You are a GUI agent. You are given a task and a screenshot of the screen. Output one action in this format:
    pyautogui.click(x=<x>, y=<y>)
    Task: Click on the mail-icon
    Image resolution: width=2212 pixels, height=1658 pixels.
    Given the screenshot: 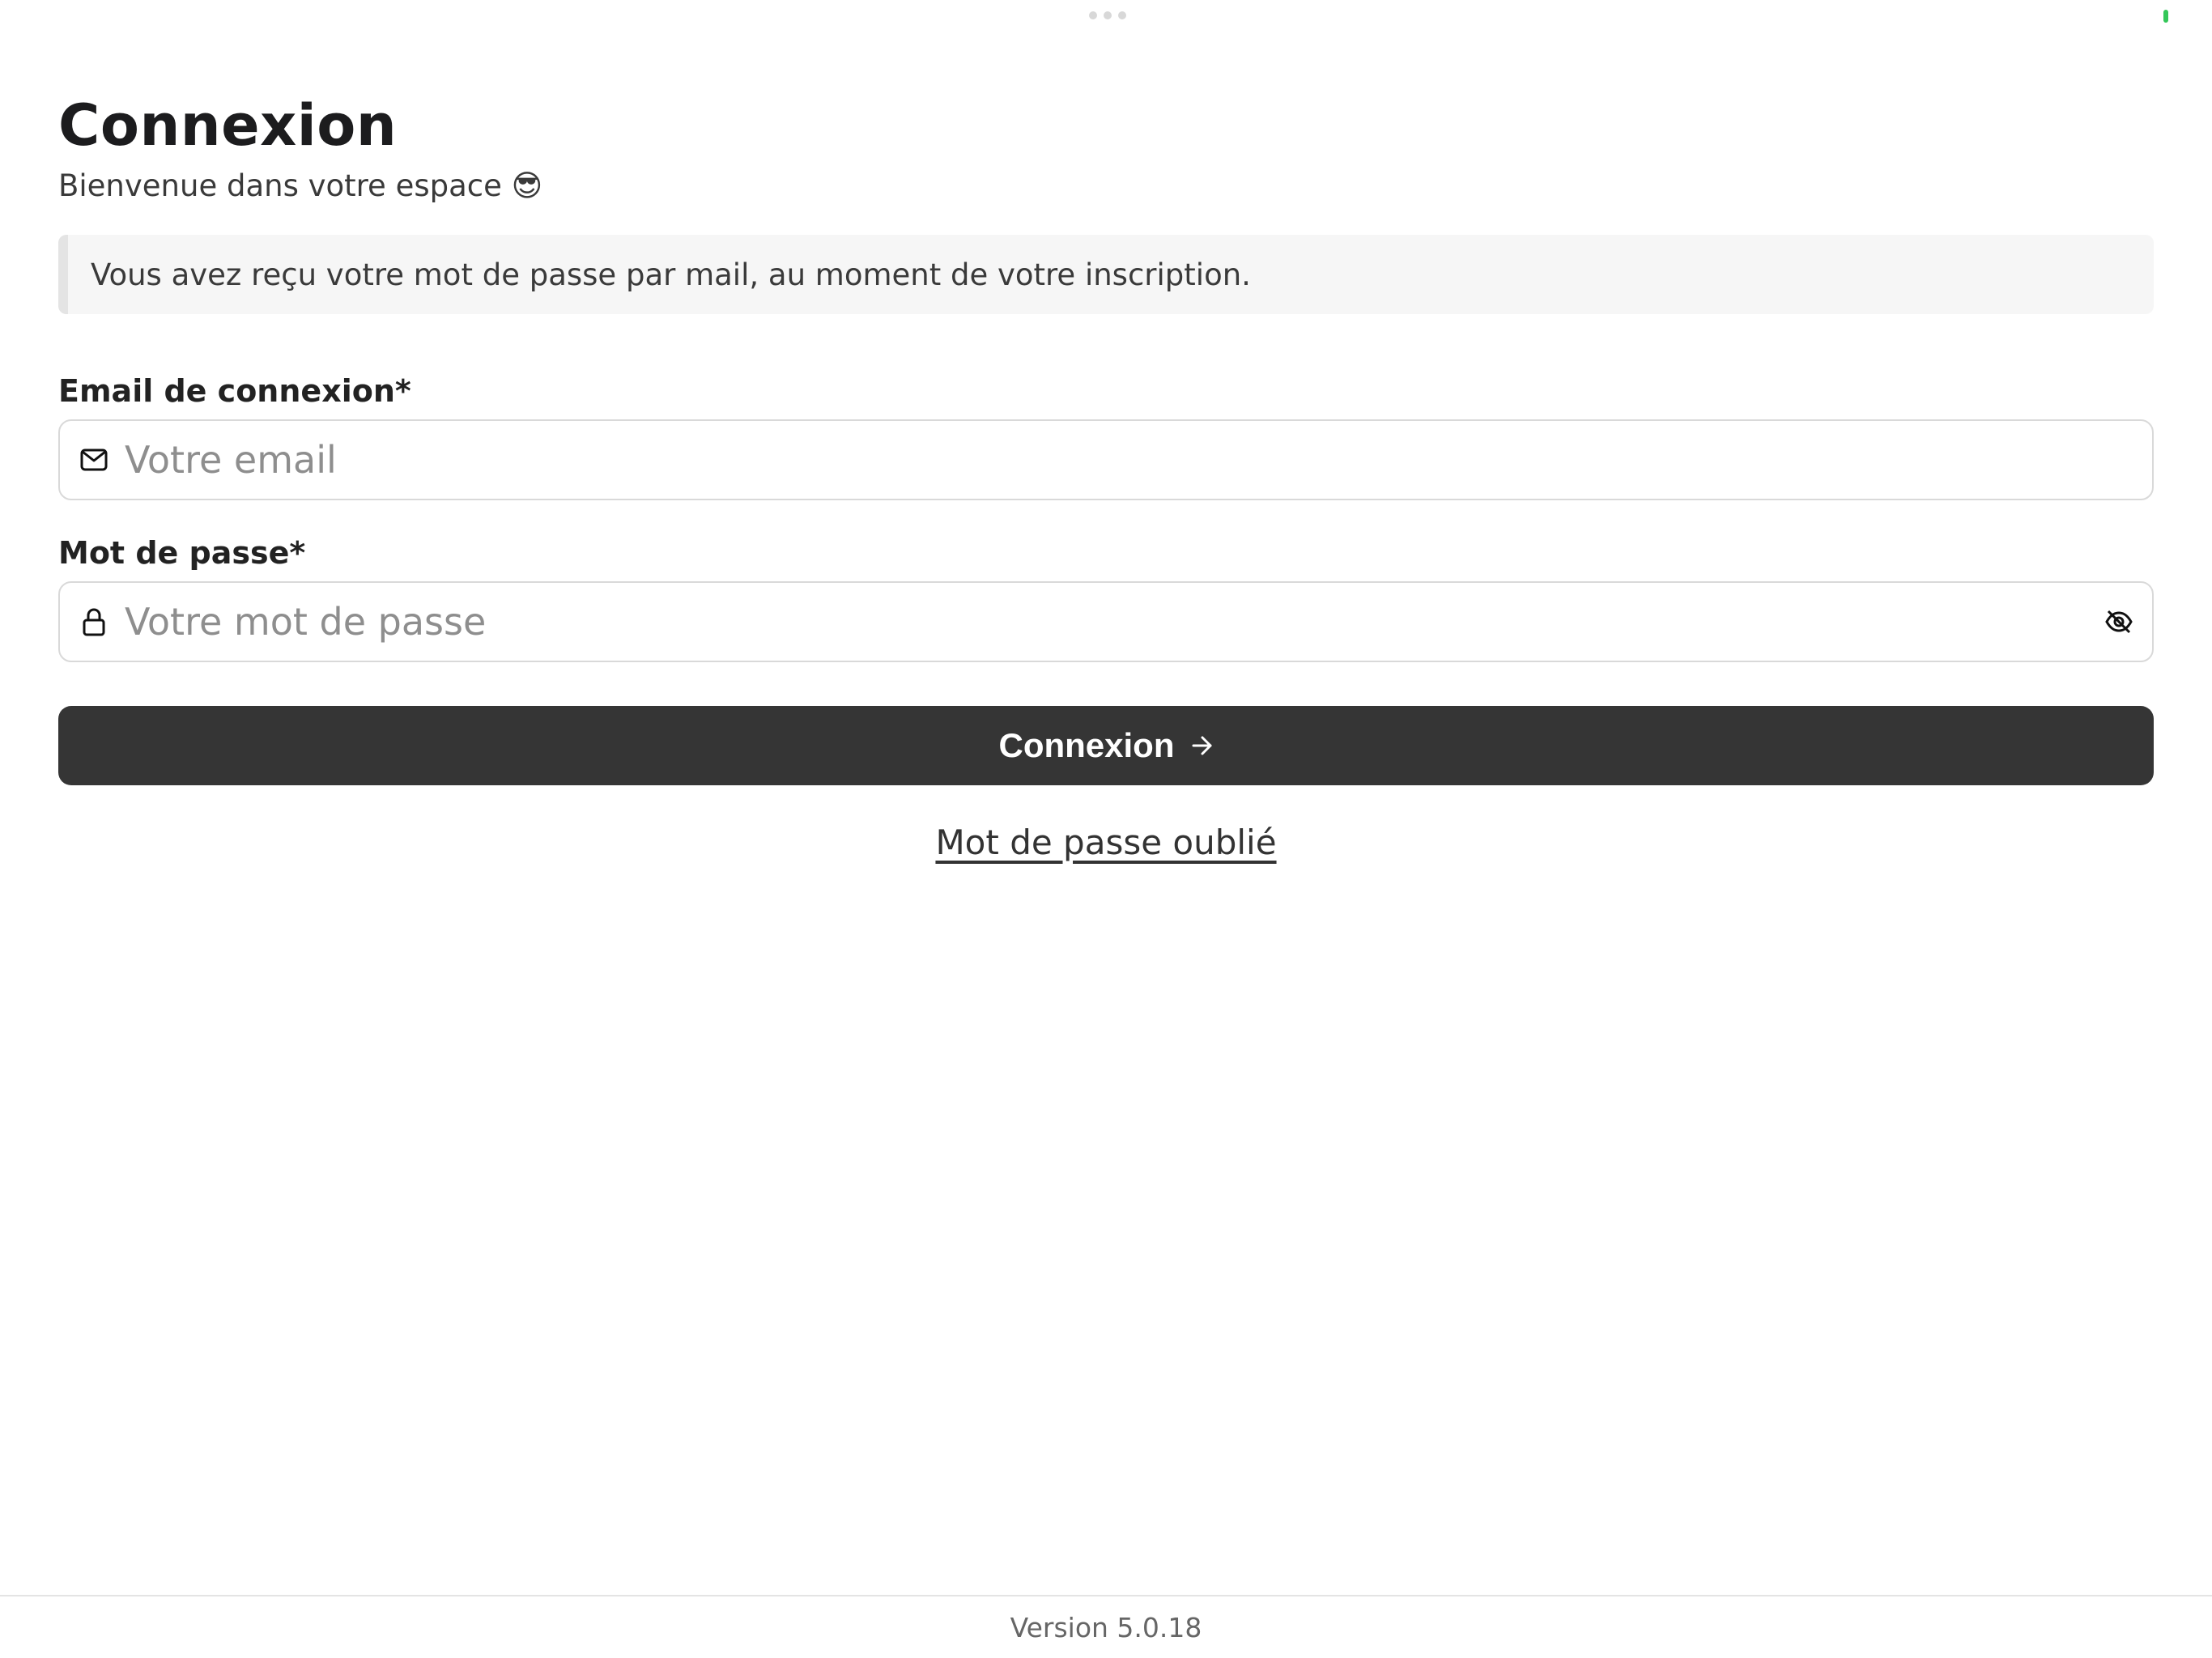 What is the action you would take?
    pyautogui.click(x=94, y=460)
    